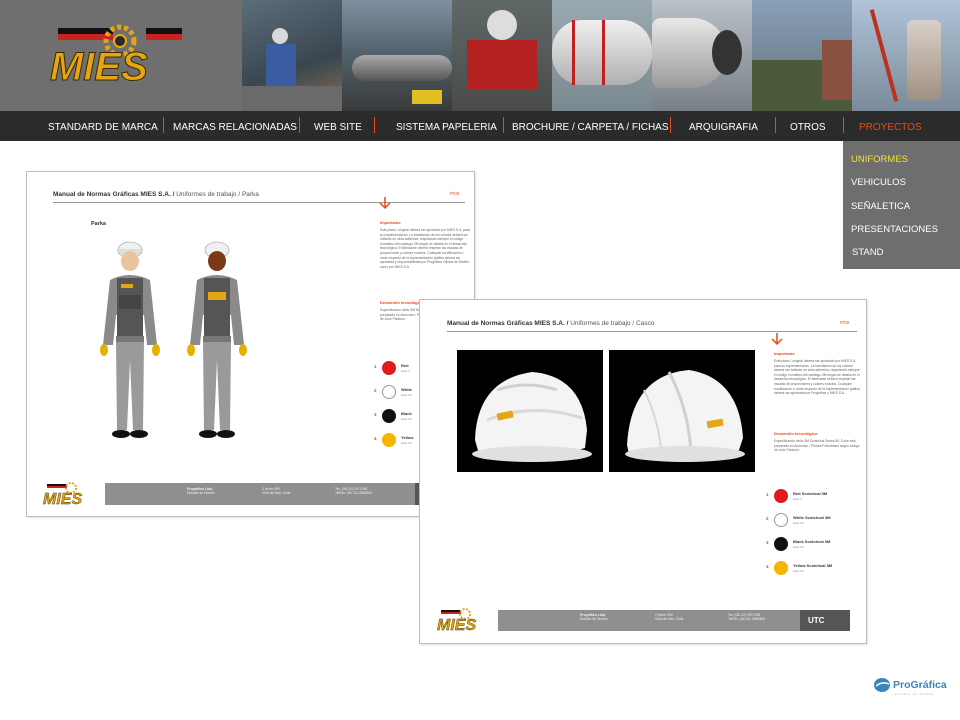 Image resolution: width=960 pixels, height=720 pixels. I want to click on nav-item-marcas-relacionadas: MARCAS RELACIONADAS, so click(235, 126).